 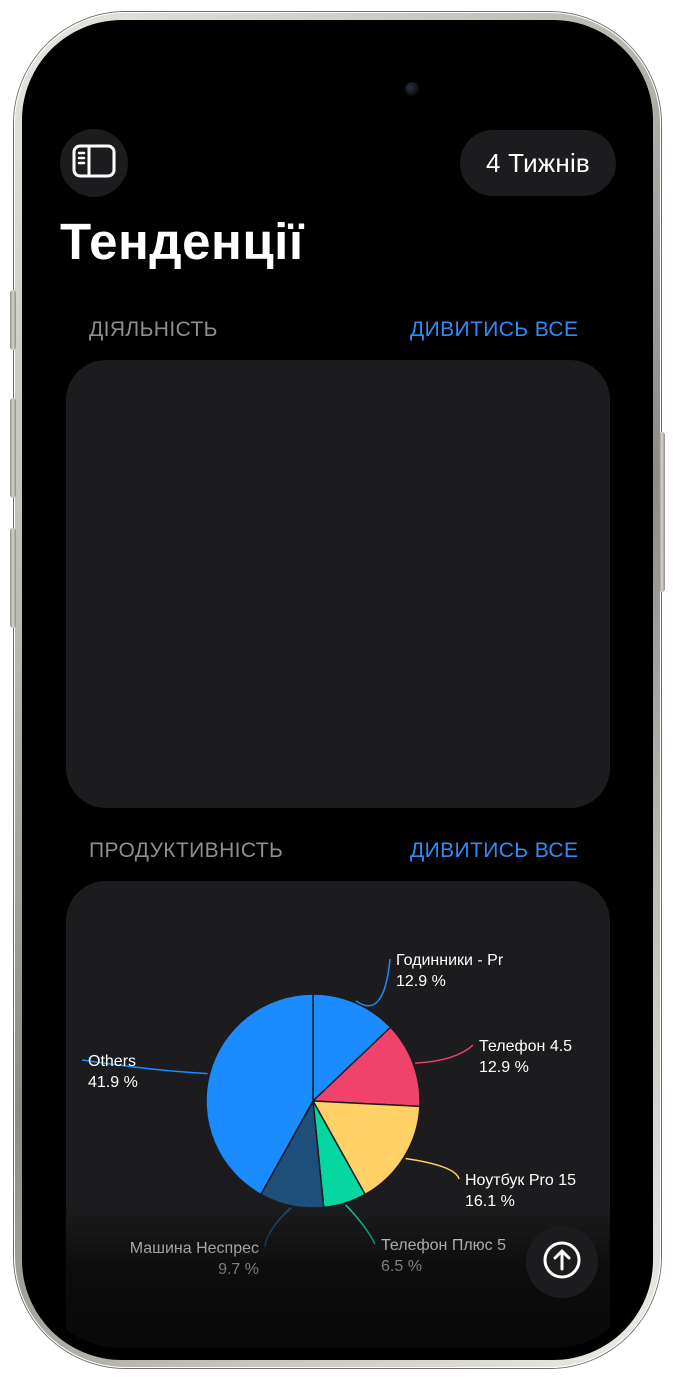 I want to click on sidebar-icon, so click(x=94, y=163).